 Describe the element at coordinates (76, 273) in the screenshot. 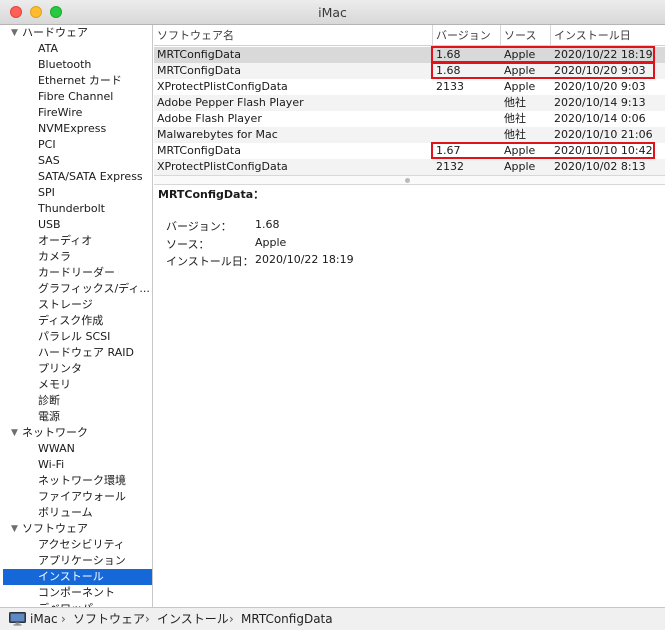

I see `sidebar-item: カードリーダー` at that location.